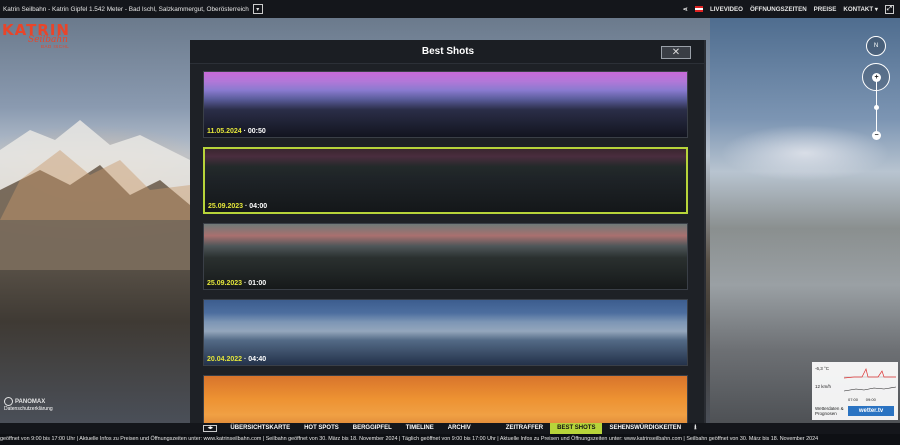 Image resolution: width=900 pixels, height=445 pixels. What do you see at coordinates (695, 428) in the screenshot?
I see `download-icon: ⭳` at bounding box center [695, 428].